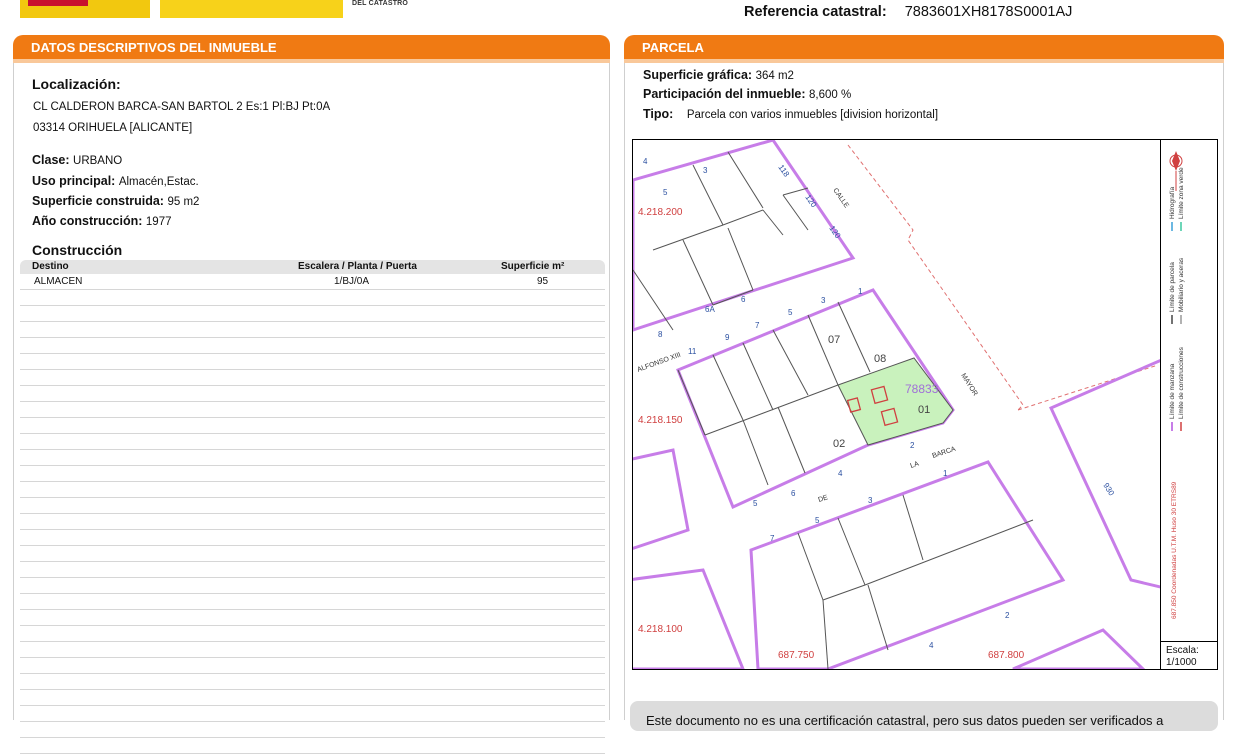  I want to click on col-destino: Destino, so click(50, 266).